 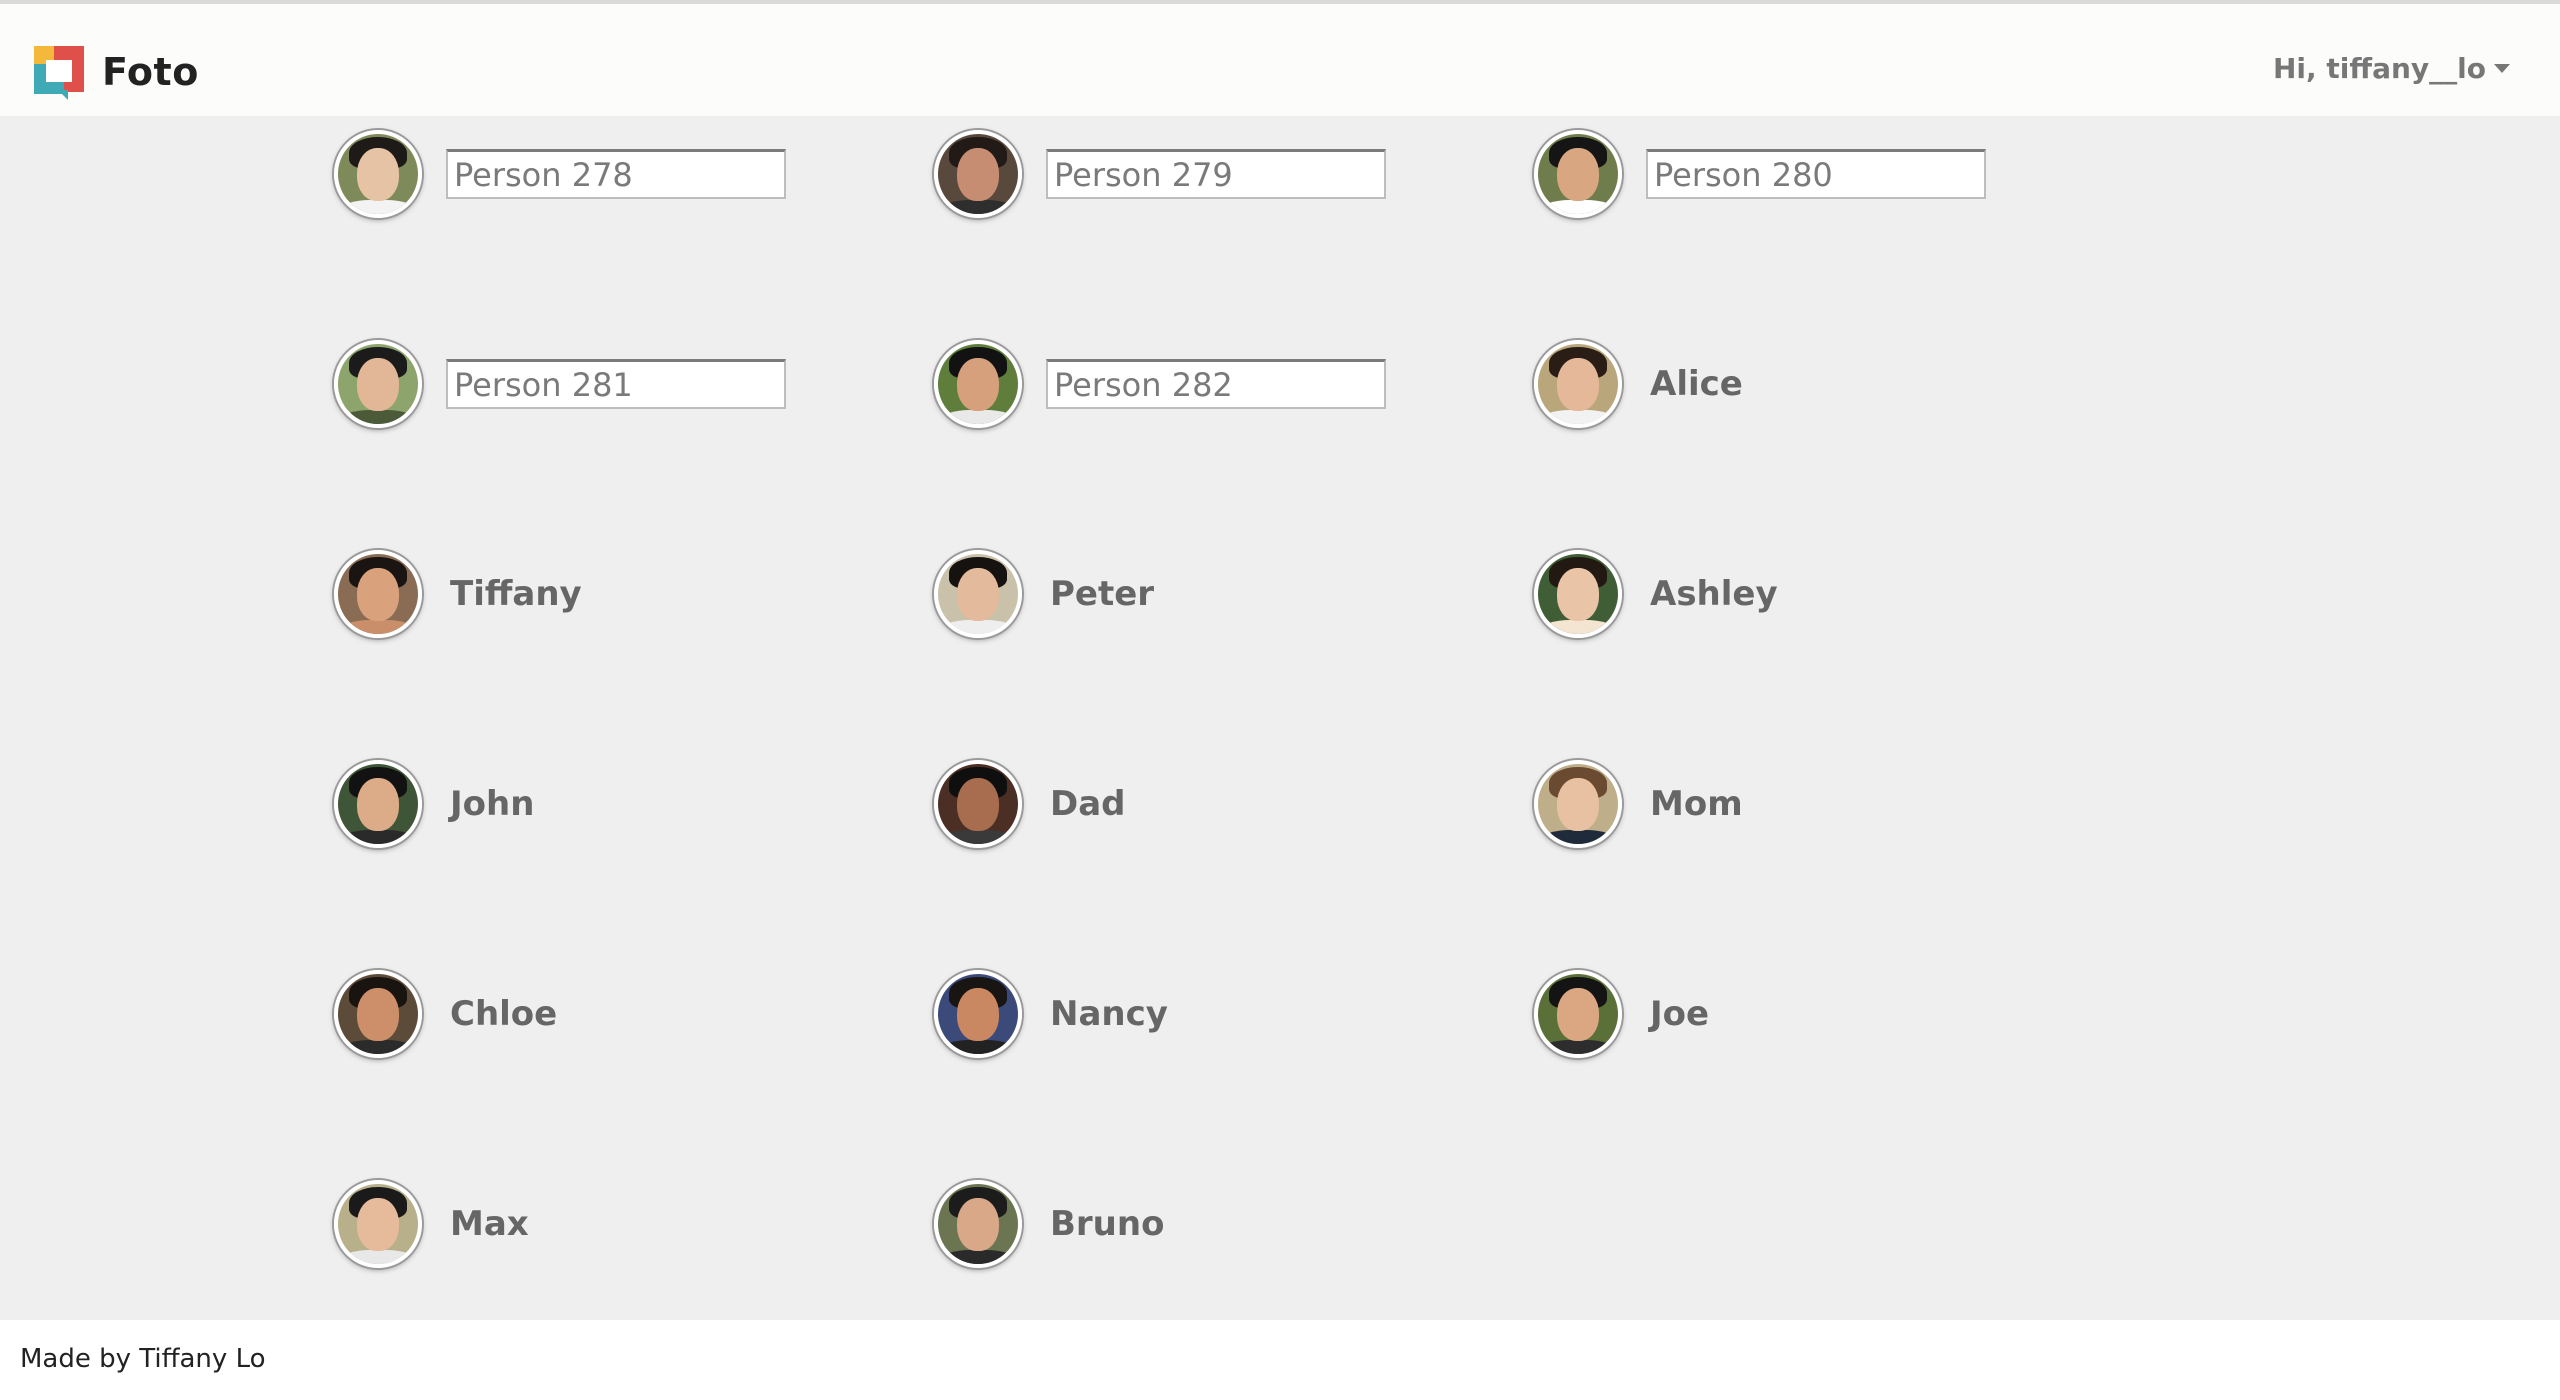 I want to click on person-card: Alice, so click(x=1638, y=384).